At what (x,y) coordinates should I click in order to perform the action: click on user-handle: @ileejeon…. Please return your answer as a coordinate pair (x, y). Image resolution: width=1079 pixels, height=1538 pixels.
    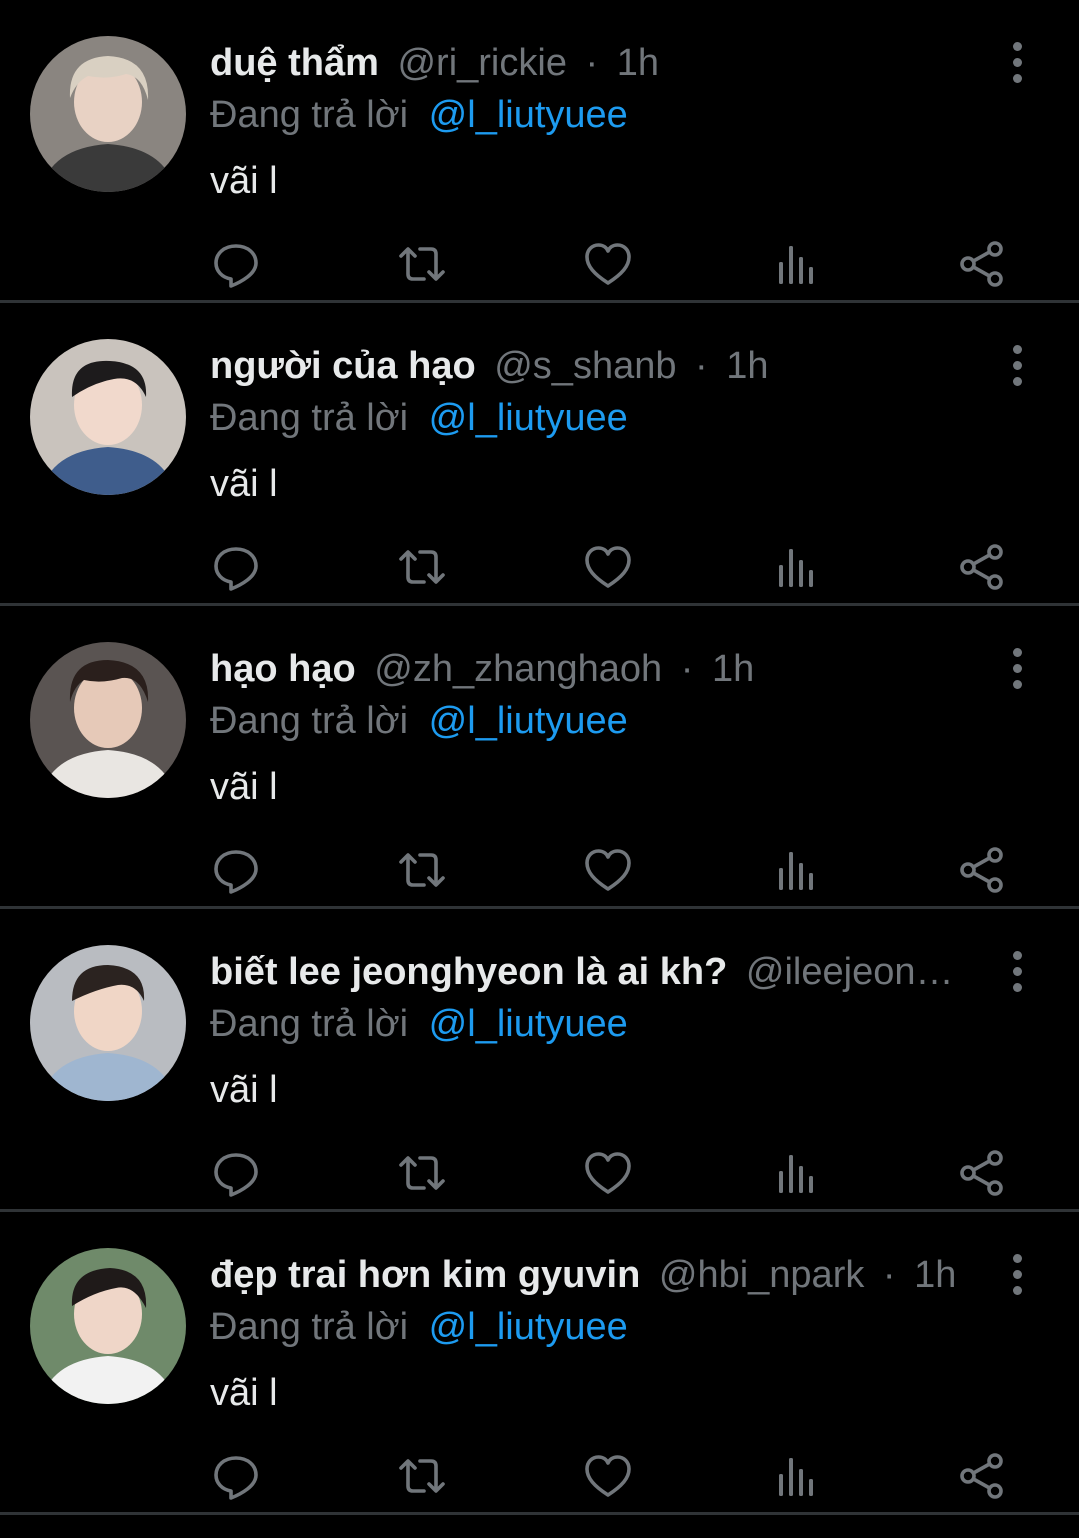
    Looking at the image, I should click on (850, 972).